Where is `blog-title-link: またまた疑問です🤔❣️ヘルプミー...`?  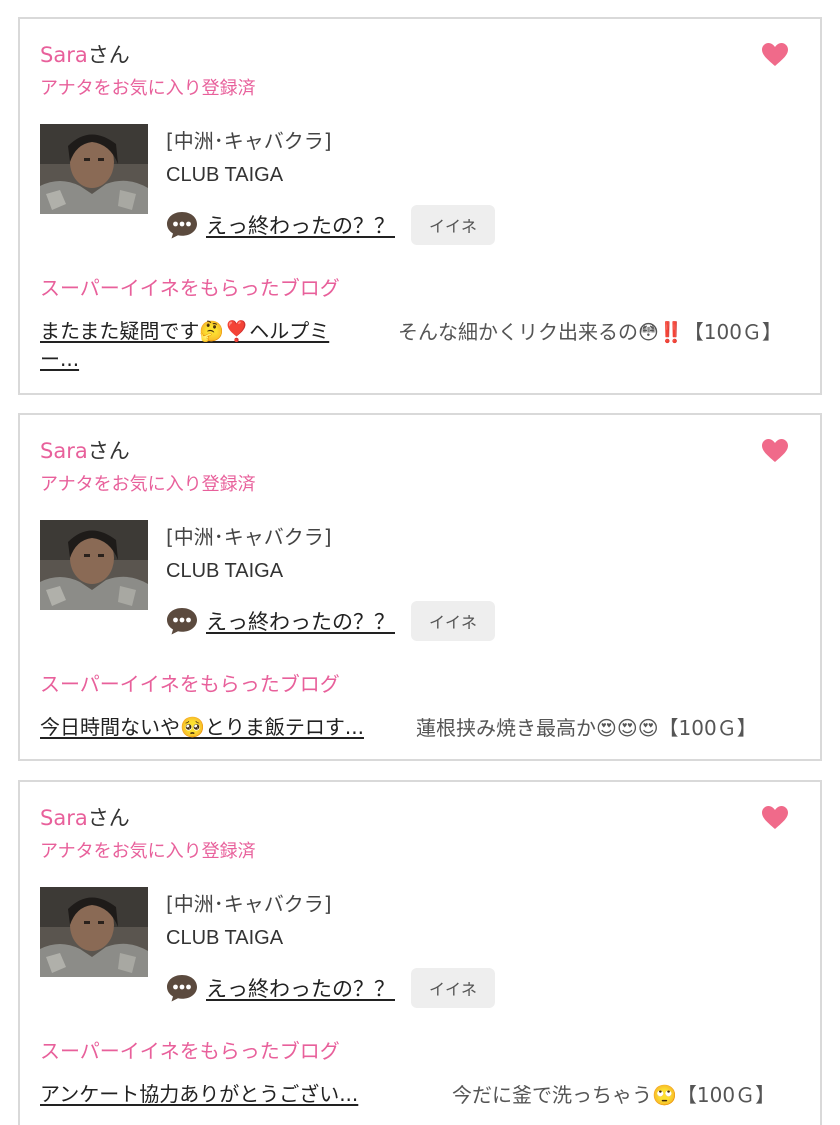 blog-title-link: またまた疑問です🤔❣️ヘルプミー... is located at coordinates (201, 345).